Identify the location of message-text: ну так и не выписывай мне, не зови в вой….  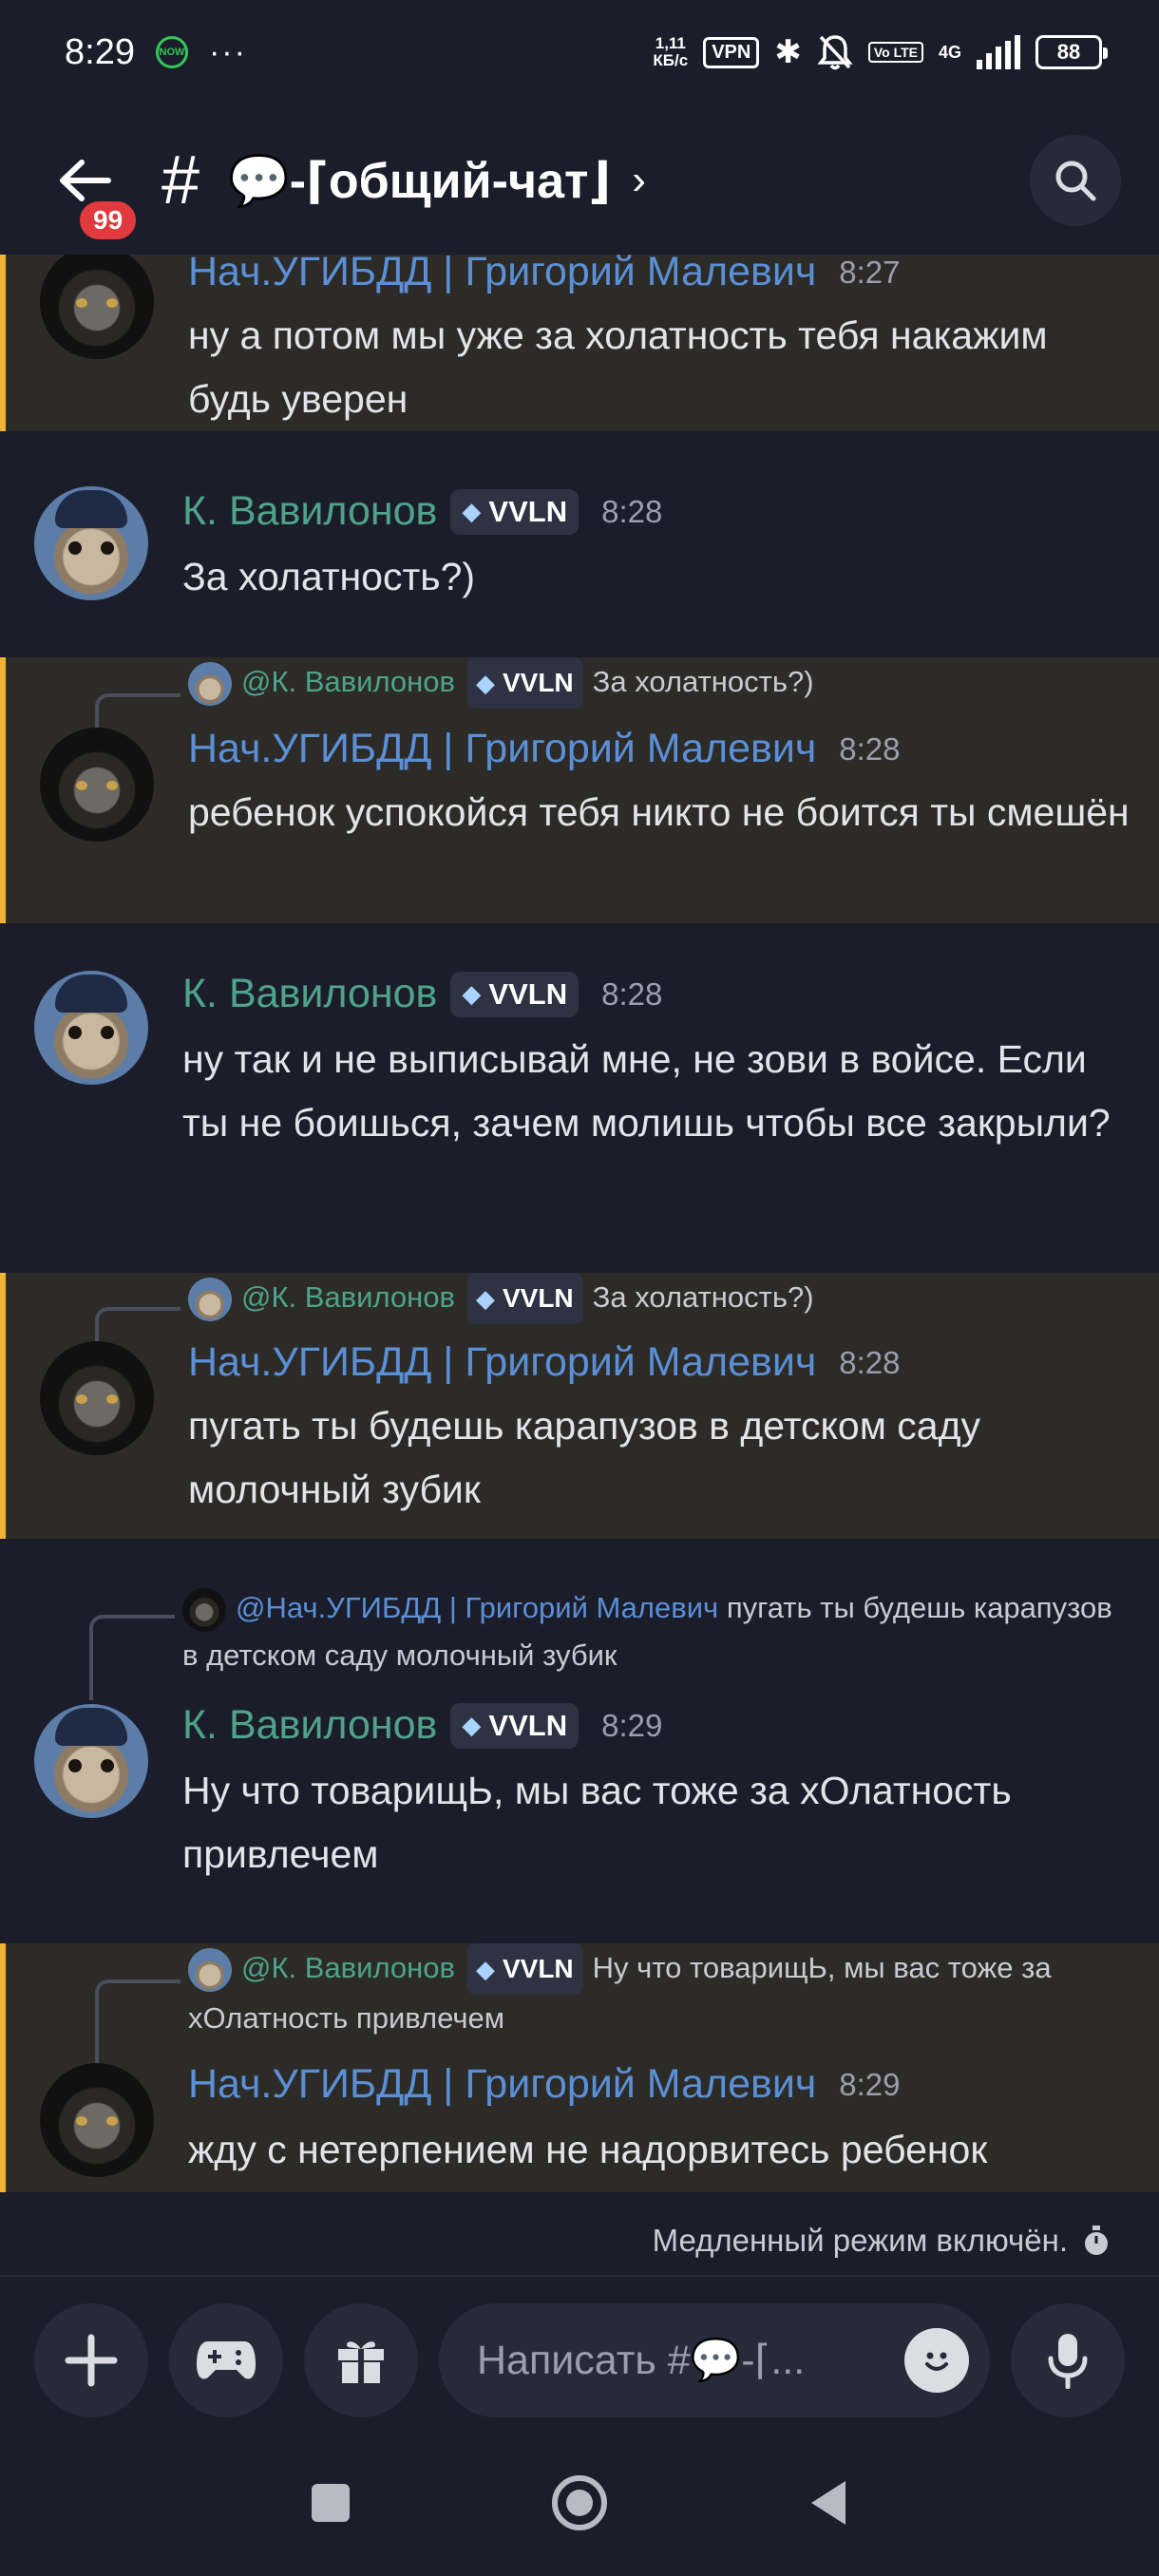
(646, 1091).